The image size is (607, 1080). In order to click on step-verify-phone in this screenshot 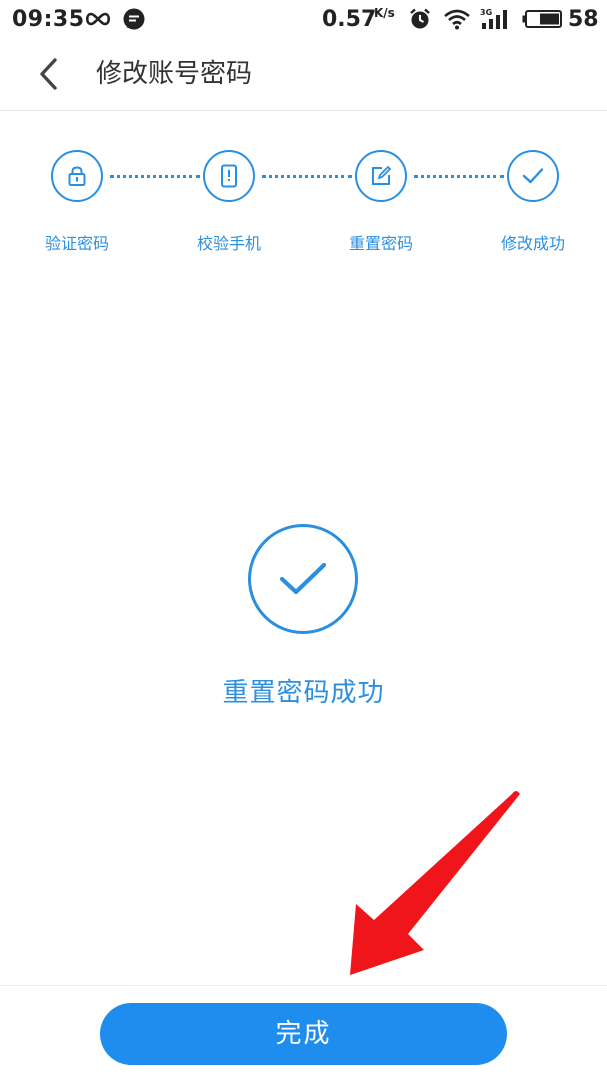, I will do `click(229, 176)`.